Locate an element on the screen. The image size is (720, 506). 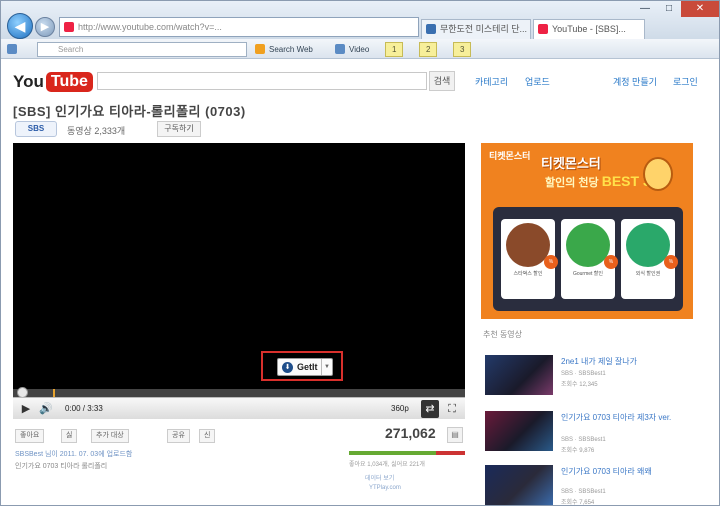
minimize-icon: — is located at coordinates (645, 9).